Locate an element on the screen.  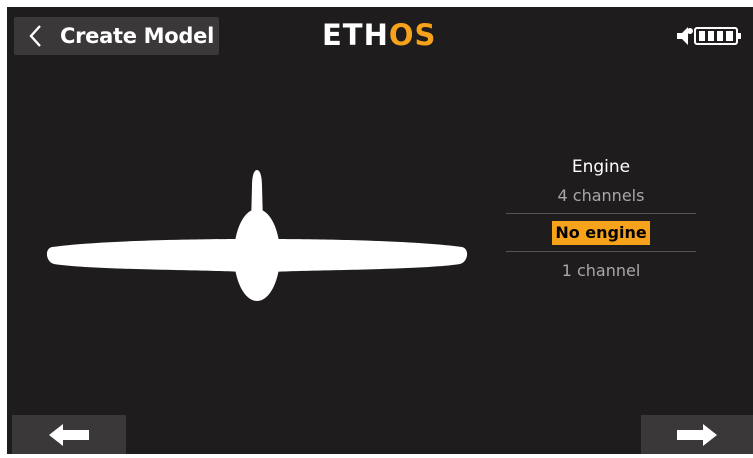
engine-option-label: No engine is located at coordinates (601, 233).